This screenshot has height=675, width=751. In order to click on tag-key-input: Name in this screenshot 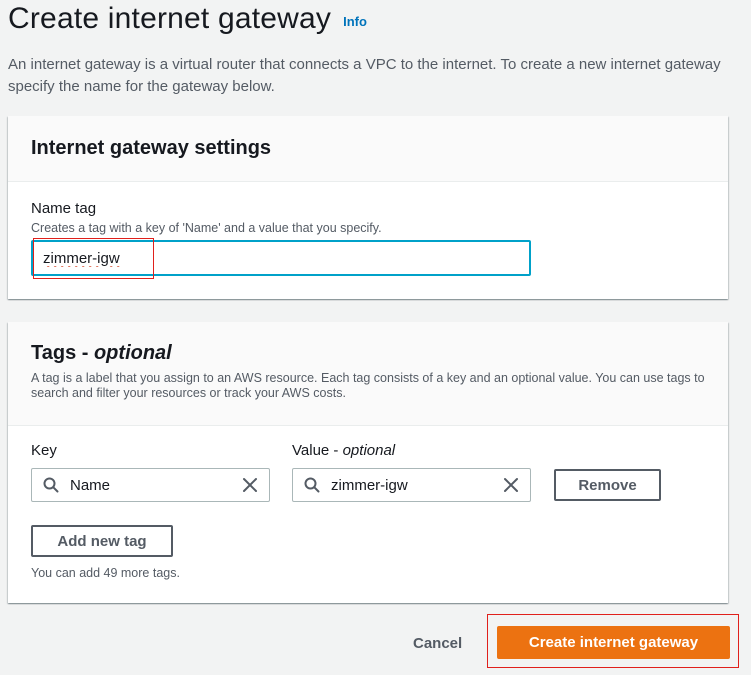, I will do `click(150, 485)`.